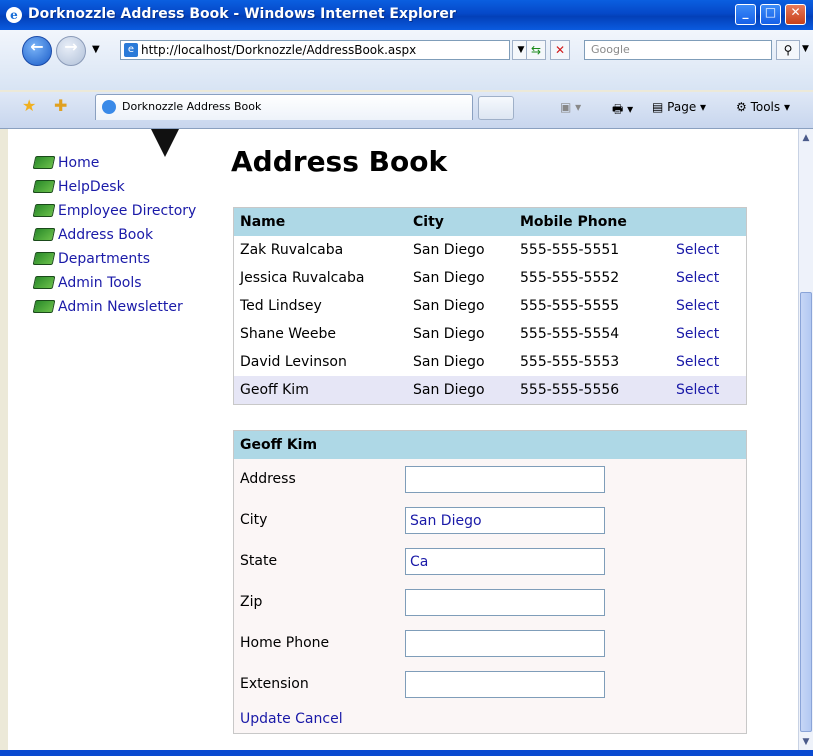 The image size is (813, 756). I want to click on cell-phone: 555-555-5552, so click(570, 278).